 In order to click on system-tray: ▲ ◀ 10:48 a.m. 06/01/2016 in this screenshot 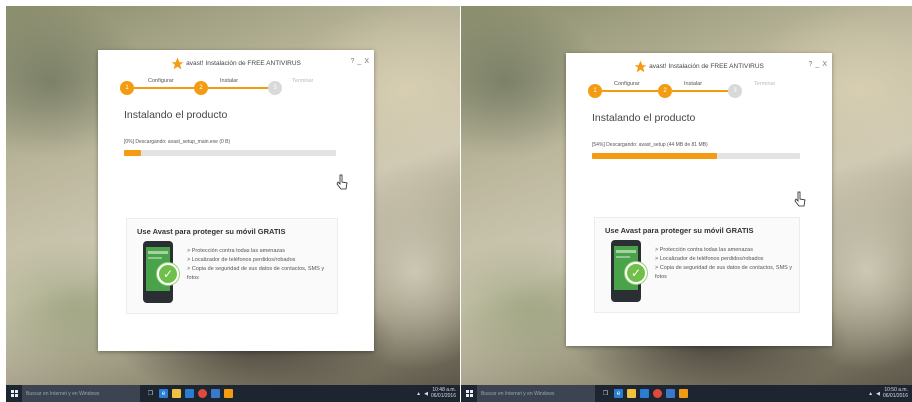, I will do `click(438, 393)`.